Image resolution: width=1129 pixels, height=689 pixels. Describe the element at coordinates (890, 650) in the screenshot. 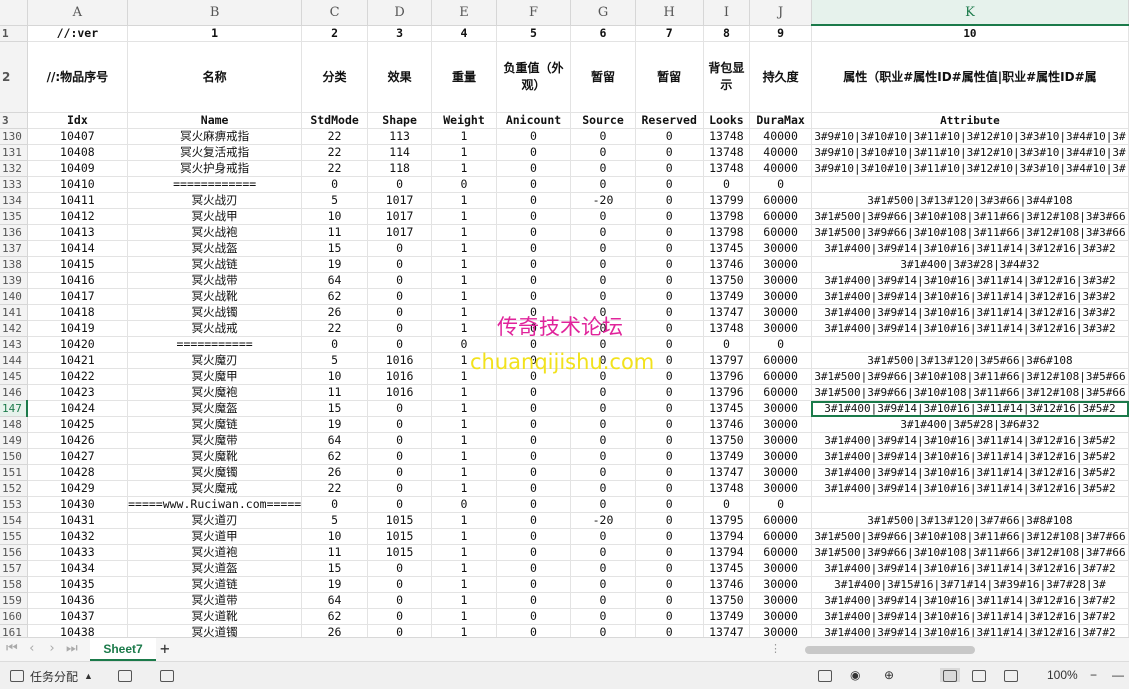

I see `horizontal-scrollbar` at that location.